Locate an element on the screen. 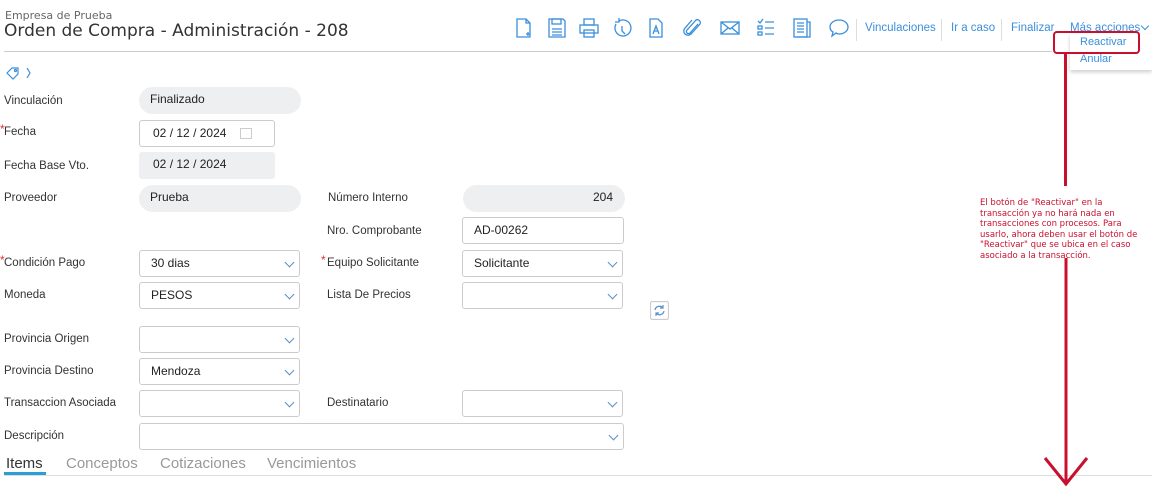  condicion-pago-label: * Condición Pago is located at coordinates (43, 261).